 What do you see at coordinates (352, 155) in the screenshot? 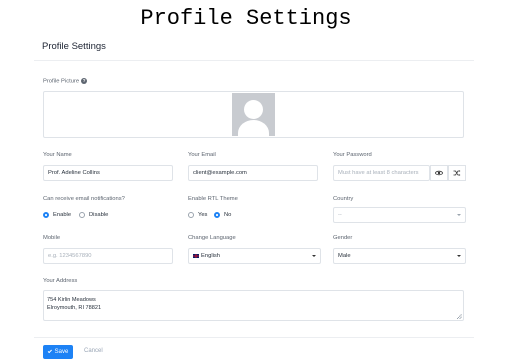
I see `password-label: Your Password` at bounding box center [352, 155].